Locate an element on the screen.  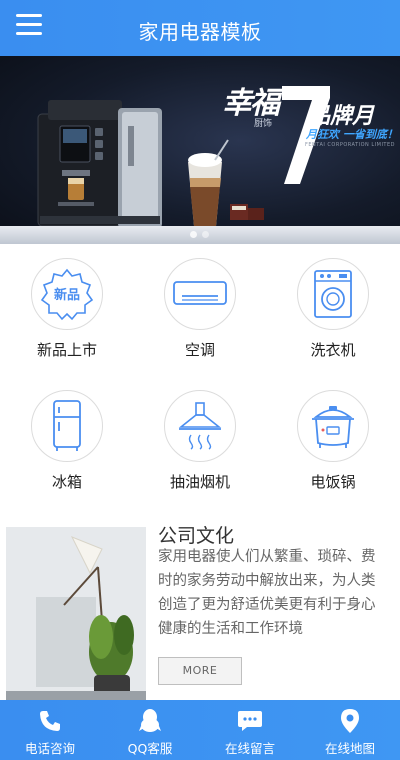
range-hood-icon is located at coordinates (200, 426).